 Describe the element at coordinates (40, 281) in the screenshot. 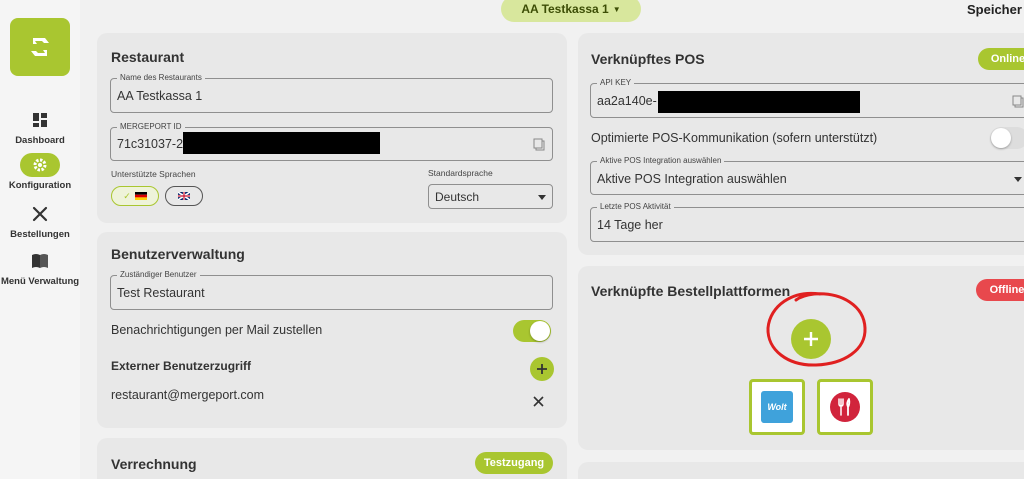

I see `sidebar-item-label: Menü Verwaltung` at that location.